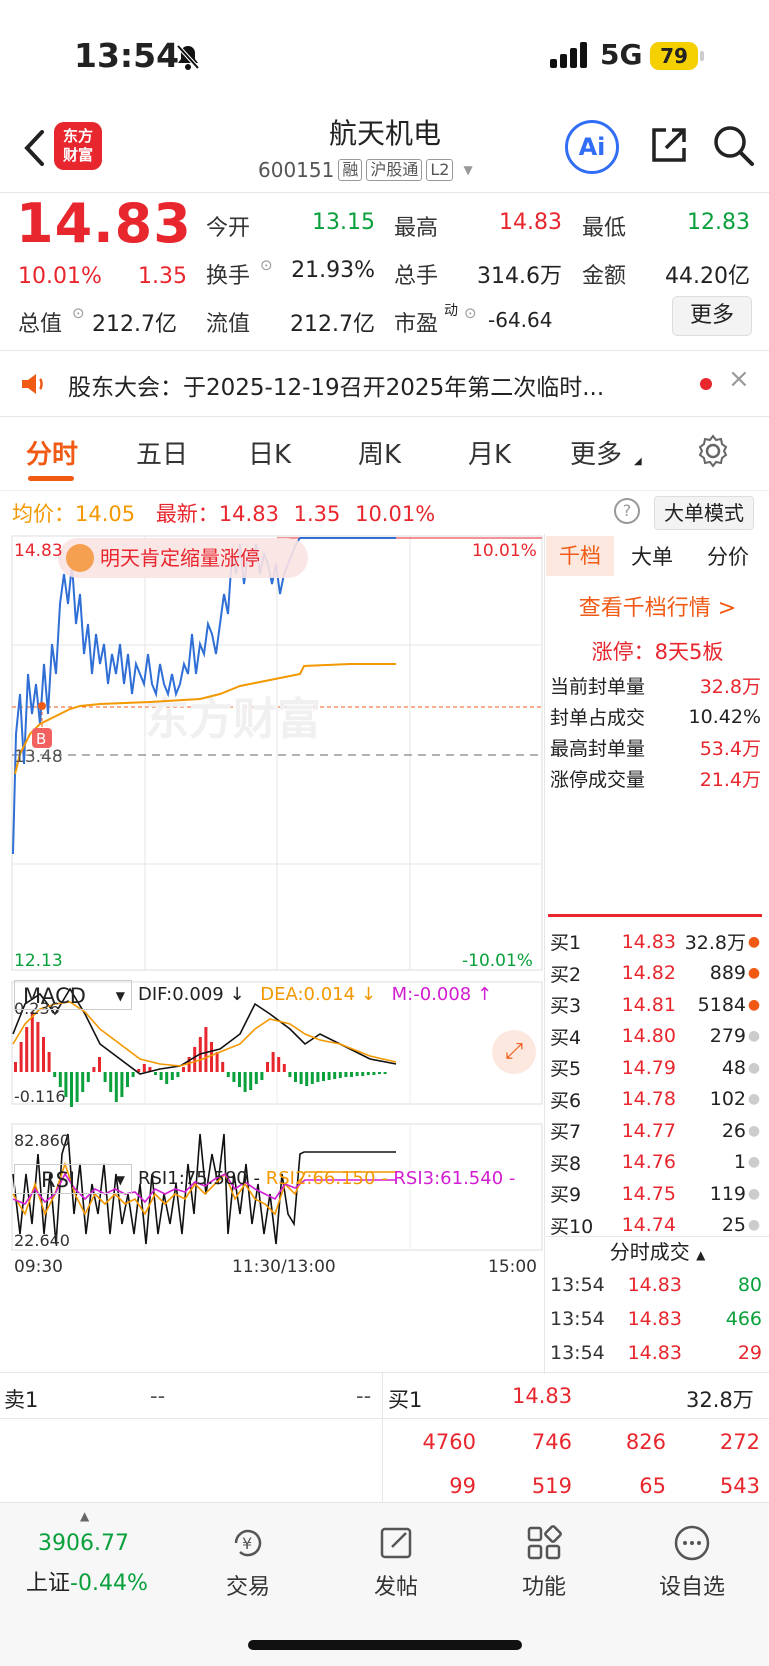 The width and height of the screenshot is (769, 1666). Describe the element at coordinates (158, 1396) in the screenshot. I see `bq-sell-price: --` at that location.